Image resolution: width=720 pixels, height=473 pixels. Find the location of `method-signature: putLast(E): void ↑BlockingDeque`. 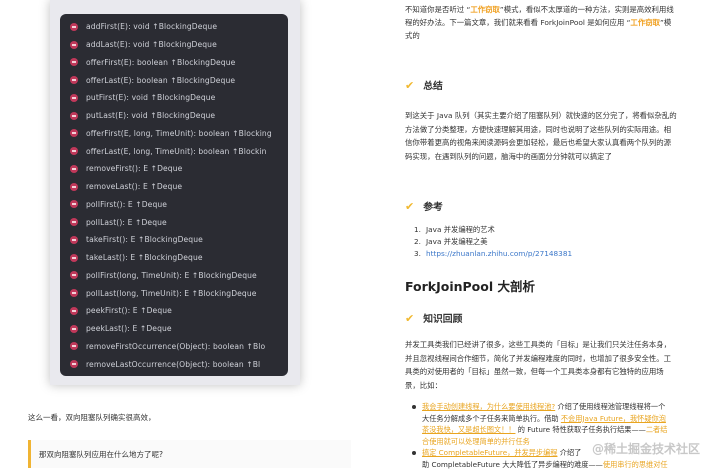

method-signature: putLast(E): void ↑BlockingDeque is located at coordinates (151, 116).